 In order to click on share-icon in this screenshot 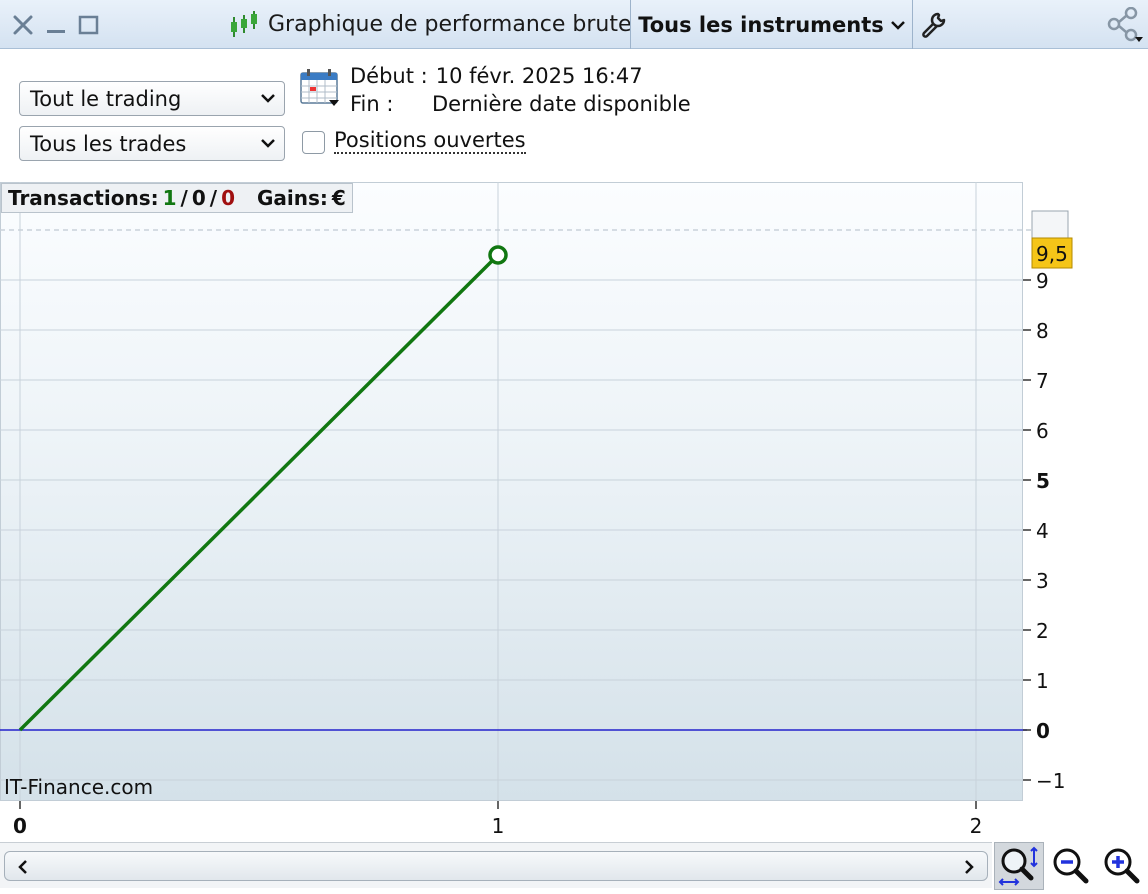, I will do `click(1124, 24)`.